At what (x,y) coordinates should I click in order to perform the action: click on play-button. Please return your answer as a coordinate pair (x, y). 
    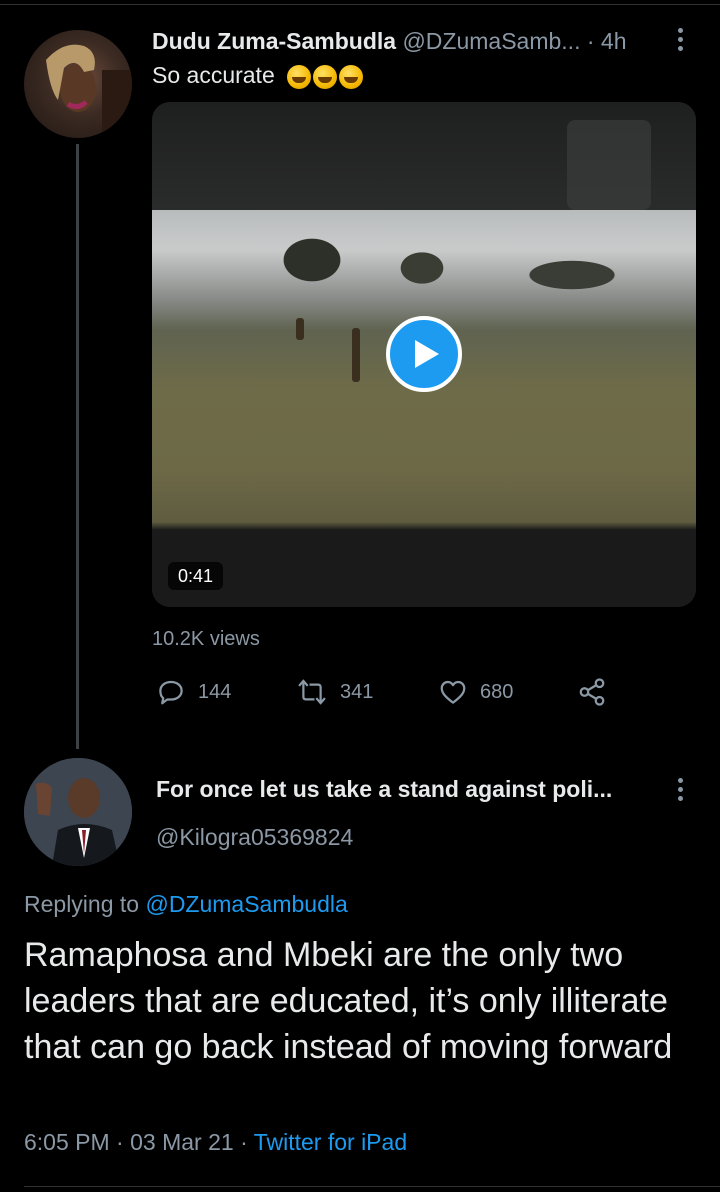
    Looking at the image, I should click on (424, 354).